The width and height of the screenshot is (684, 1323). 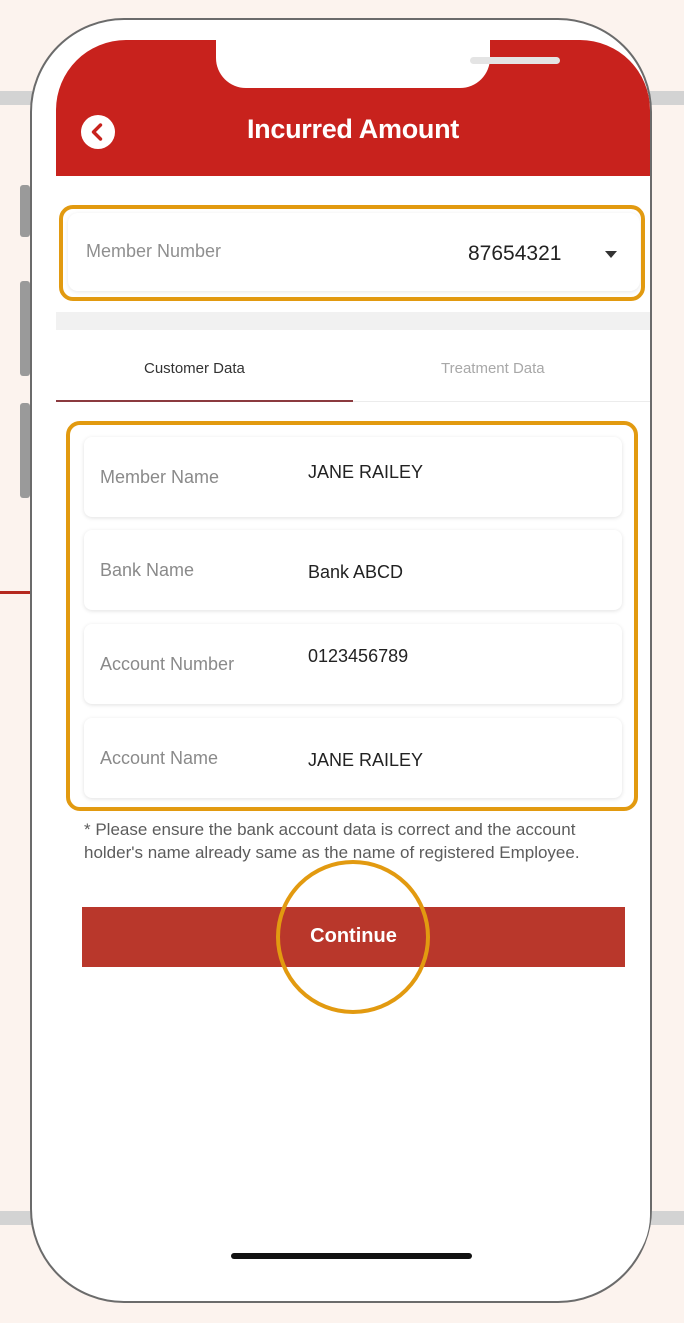 I want to click on continue-highlight, so click(x=353, y=937).